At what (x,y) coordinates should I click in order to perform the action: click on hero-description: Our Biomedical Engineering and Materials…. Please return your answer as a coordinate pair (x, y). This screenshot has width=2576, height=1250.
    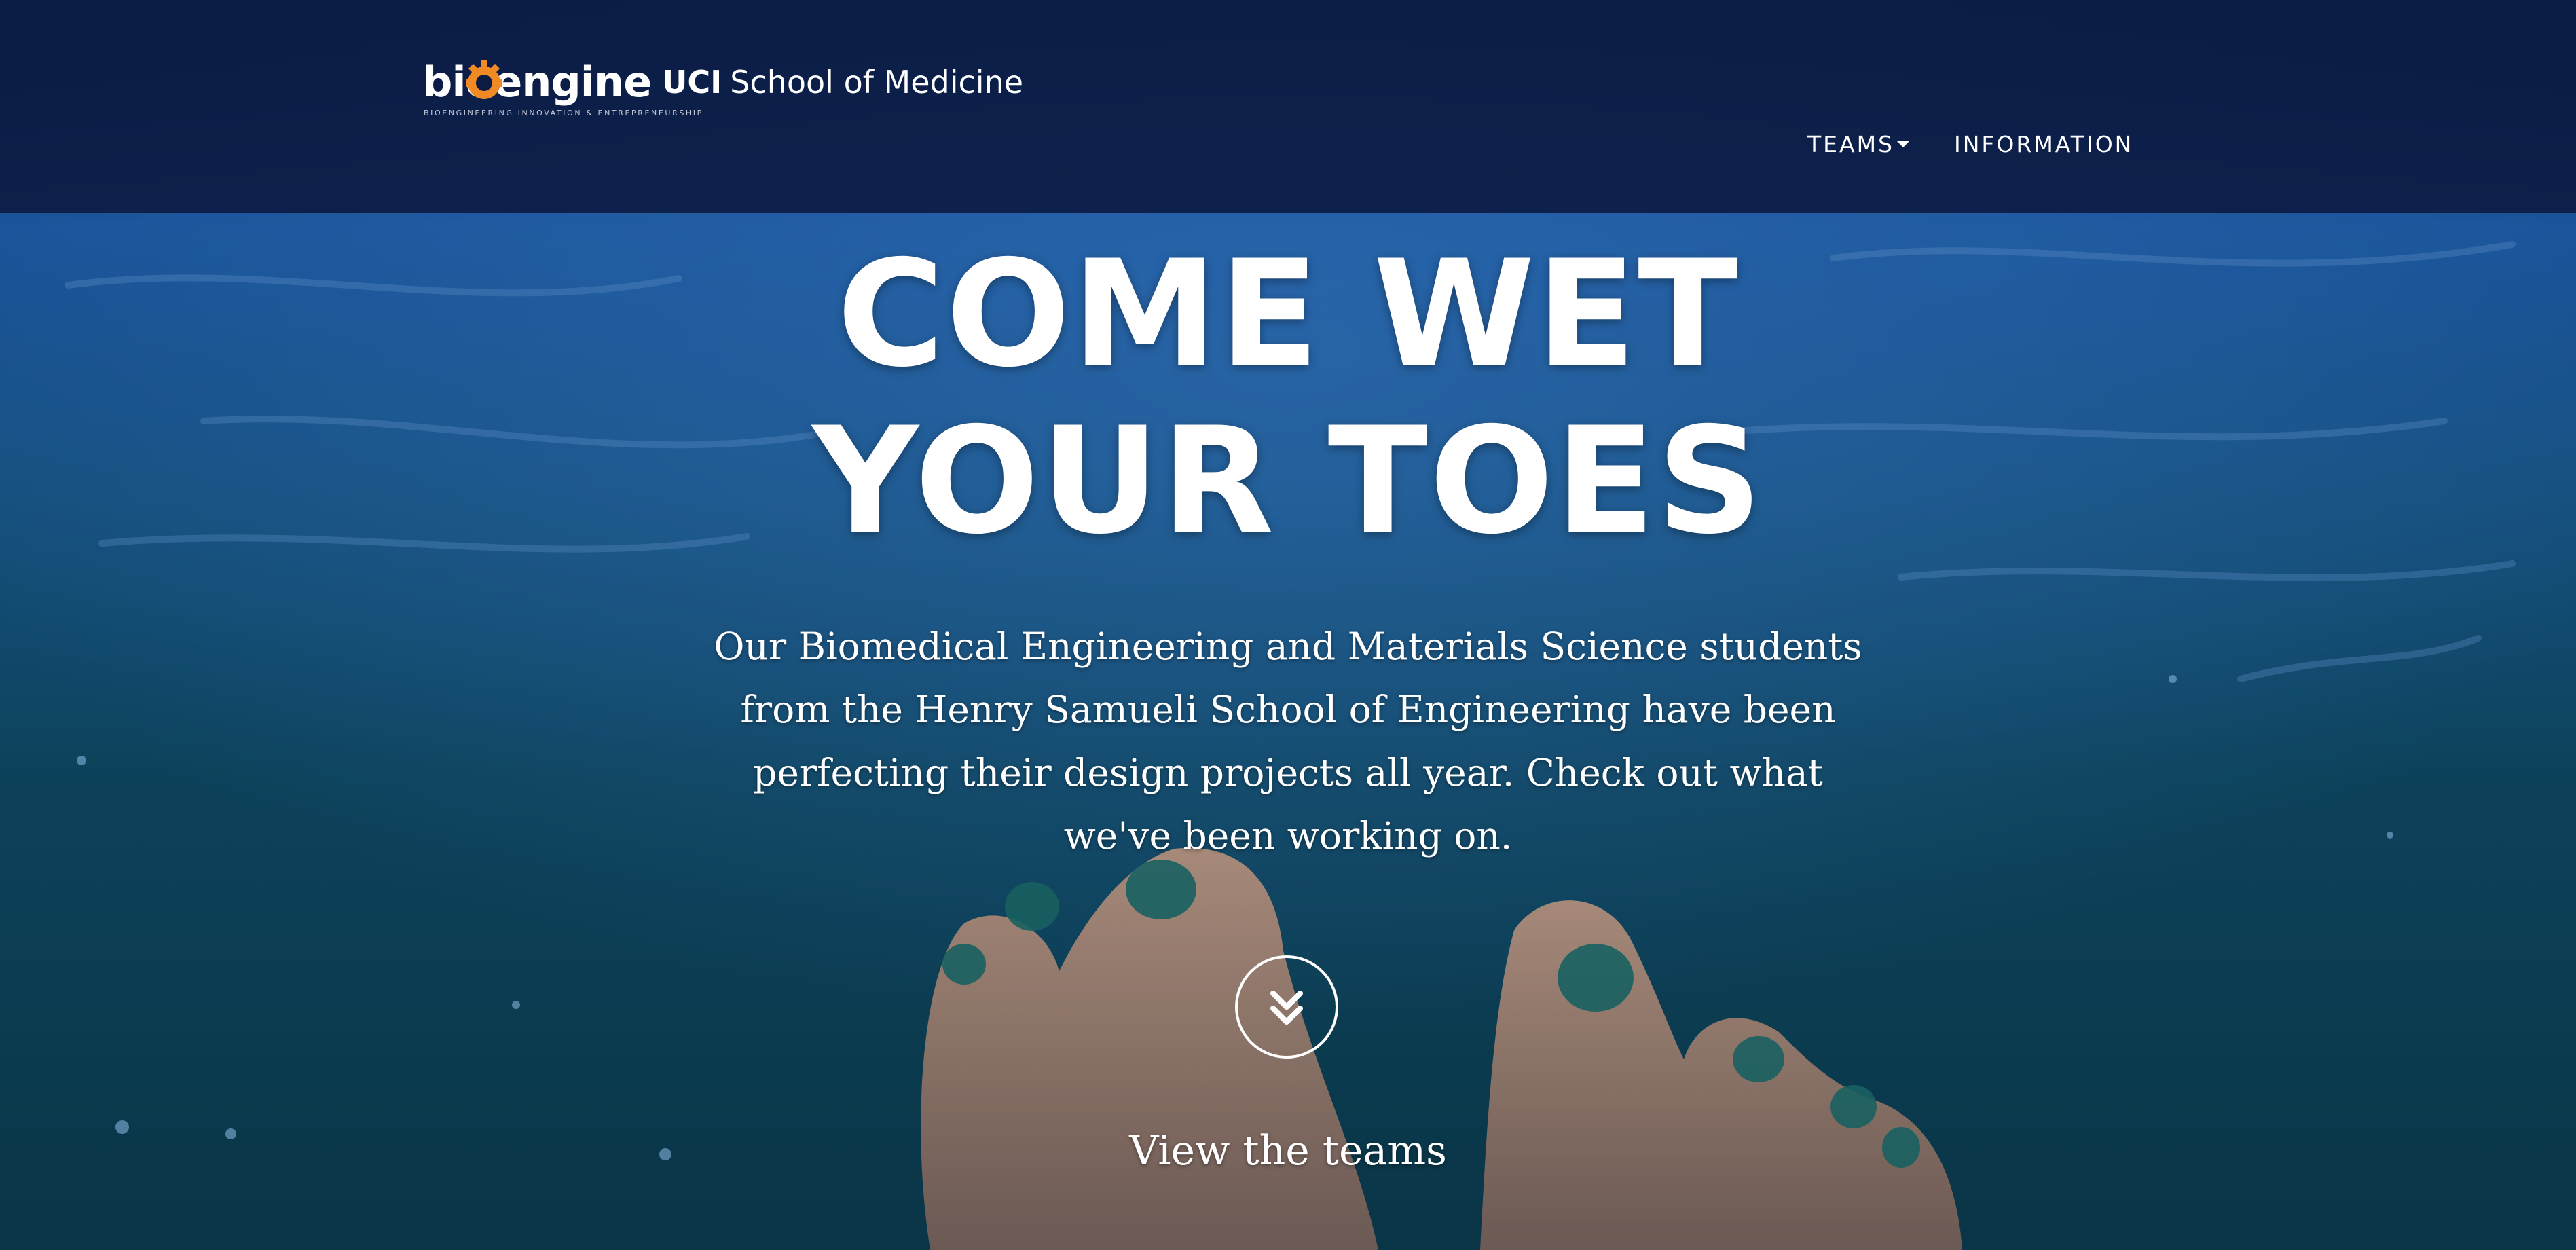
    Looking at the image, I should click on (1288, 741).